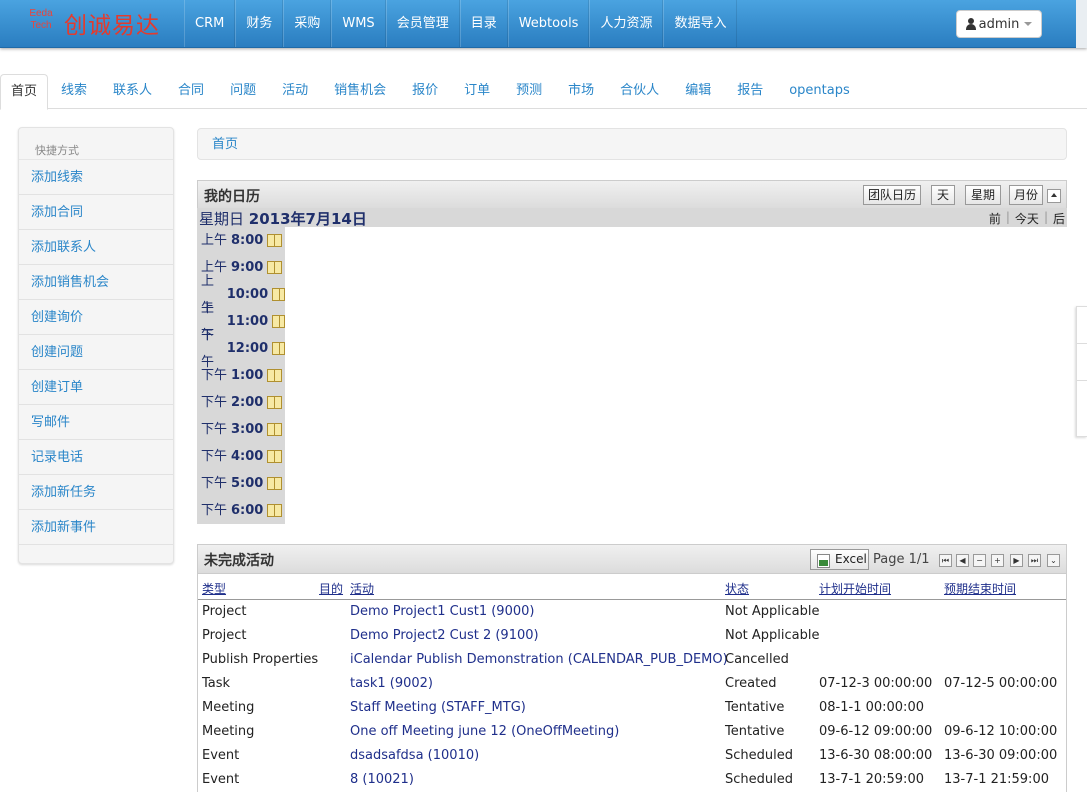 The height and width of the screenshot is (799, 1087). Describe the element at coordinates (74, 91) in the screenshot. I see `tab-leads: 线索` at that location.